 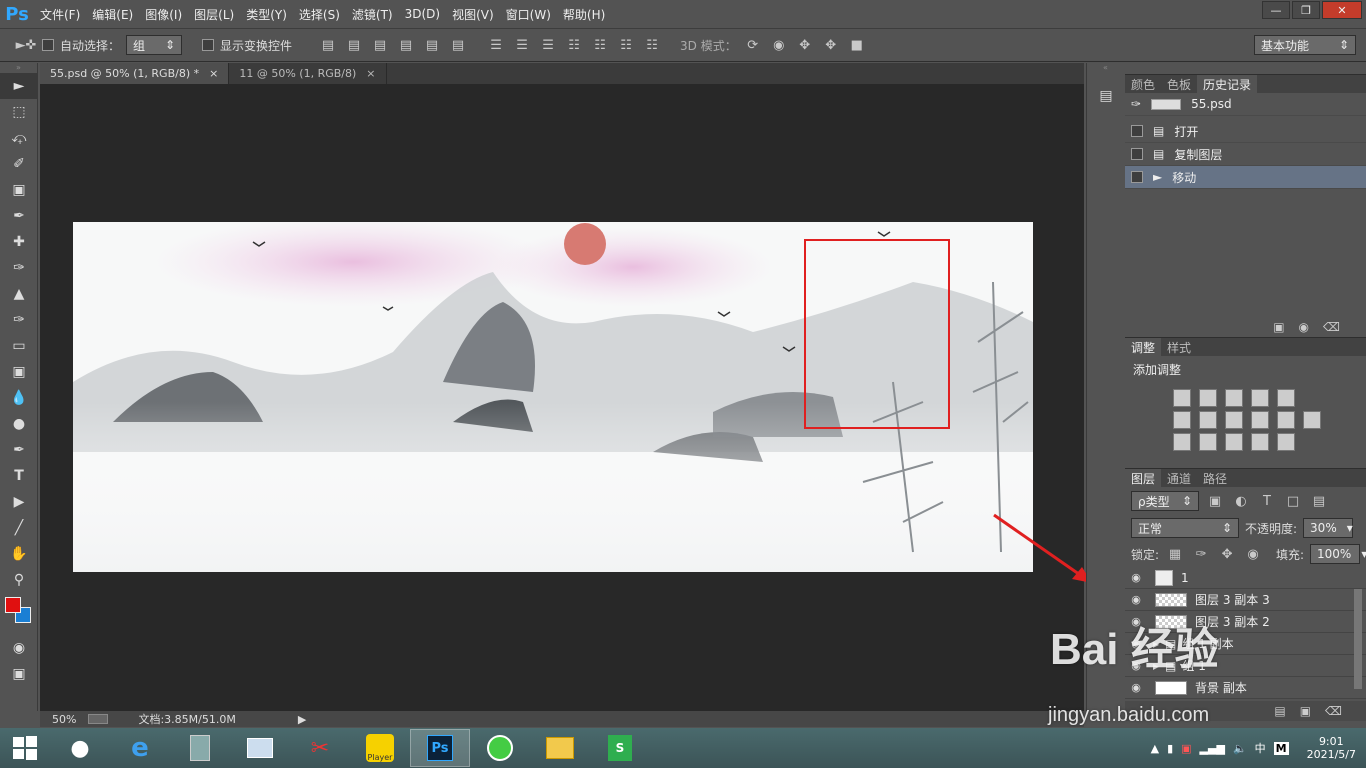 I want to click on posterize-icon, so click(x=1208, y=442).